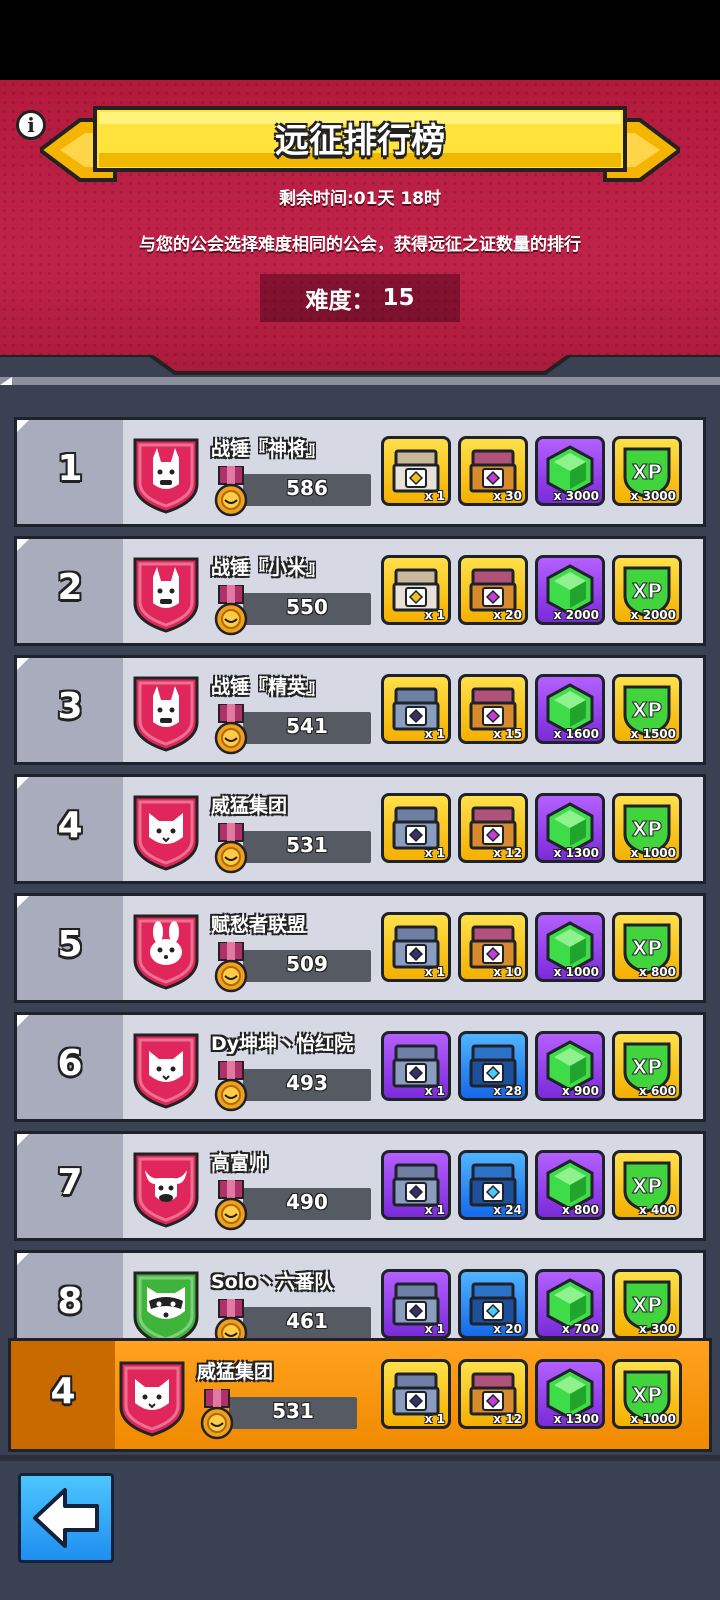 This screenshot has height=1600, width=720. What do you see at coordinates (570, 709) in the screenshot?
I see `reward-slot: x 1600` at bounding box center [570, 709].